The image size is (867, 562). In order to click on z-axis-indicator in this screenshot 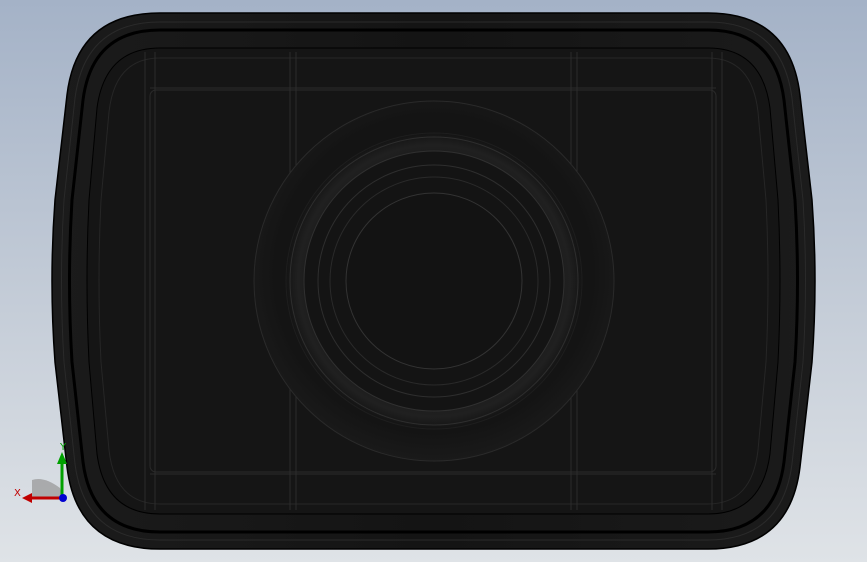, I will do `click(63, 498)`.